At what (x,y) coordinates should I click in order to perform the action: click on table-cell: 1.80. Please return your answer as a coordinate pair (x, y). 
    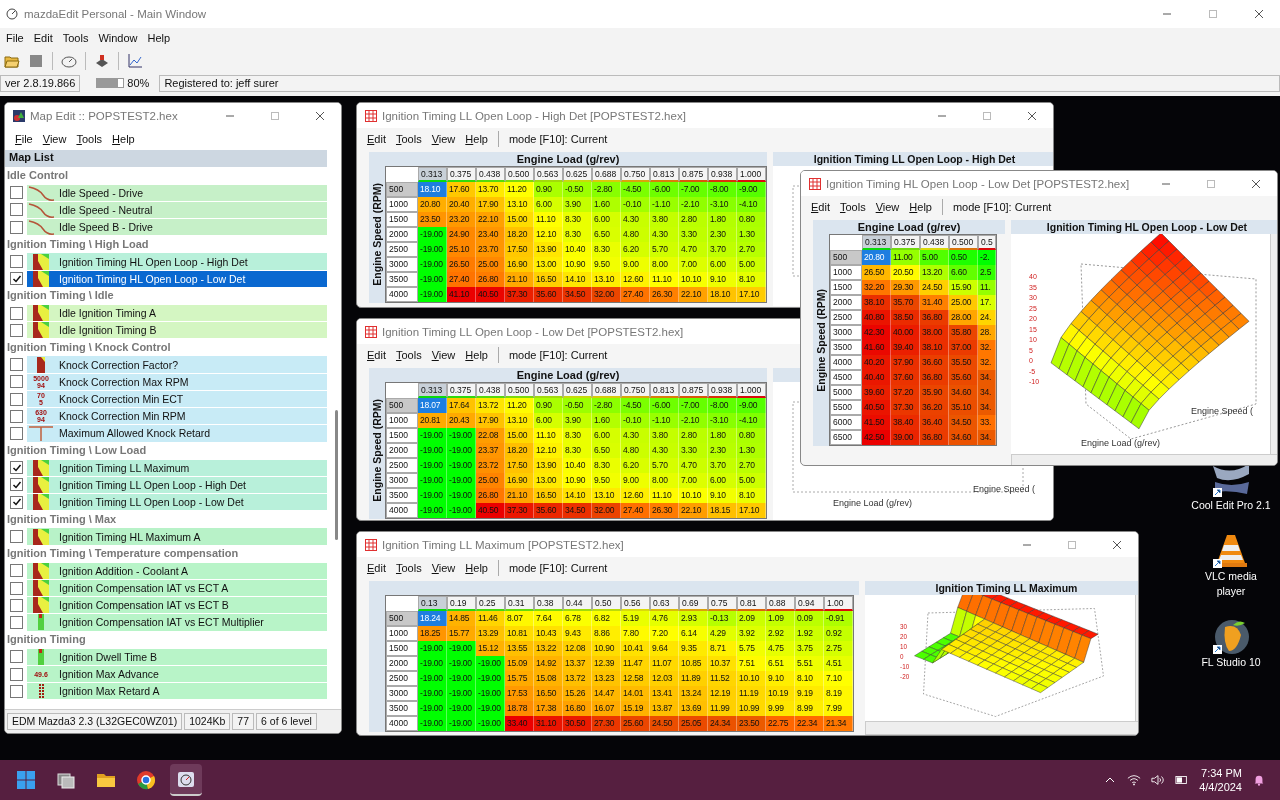
    Looking at the image, I should click on (722, 219).